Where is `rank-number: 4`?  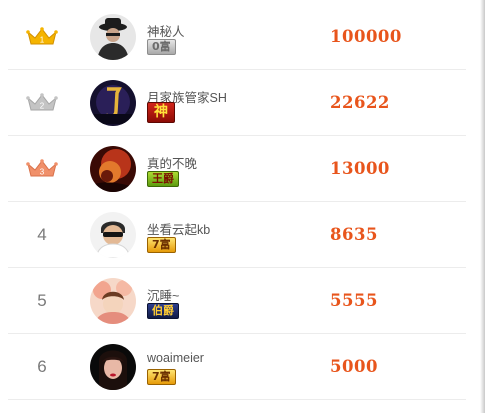
rank-number: 4 is located at coordinates (42, 234).